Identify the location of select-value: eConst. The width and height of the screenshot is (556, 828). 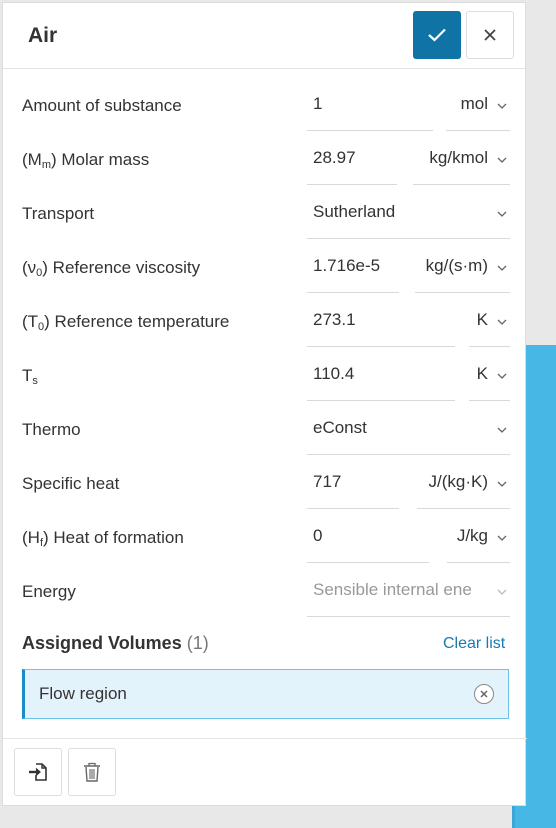
(340, 427).